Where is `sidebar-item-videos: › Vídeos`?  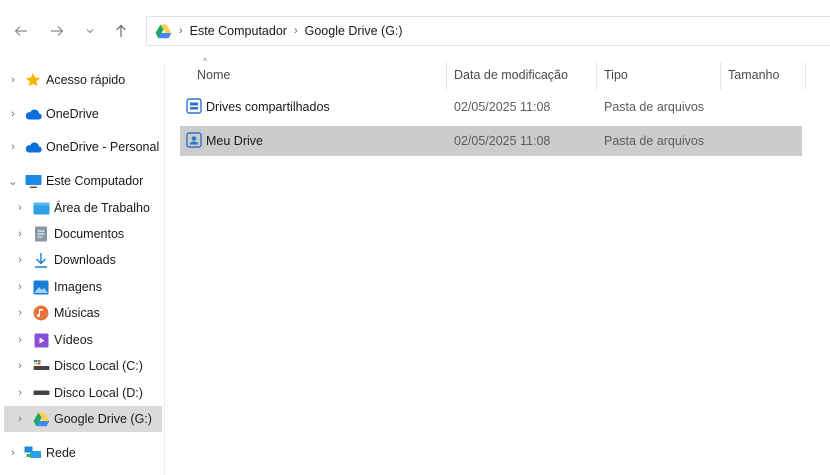
sidebar-item-videos: › Vídeos is located at coordinates (83, 340).